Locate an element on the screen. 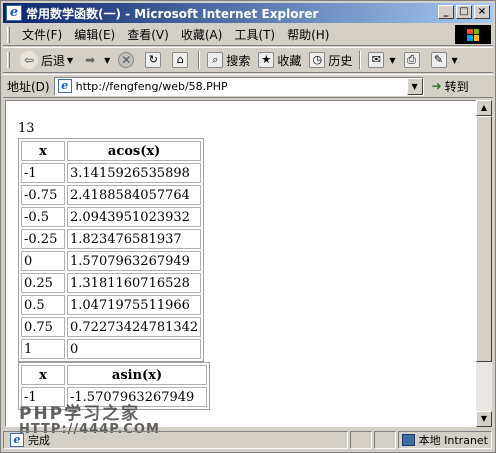 The image size is (496, 453). printer-icon: ⎙ is located at coordinates (411, 60).